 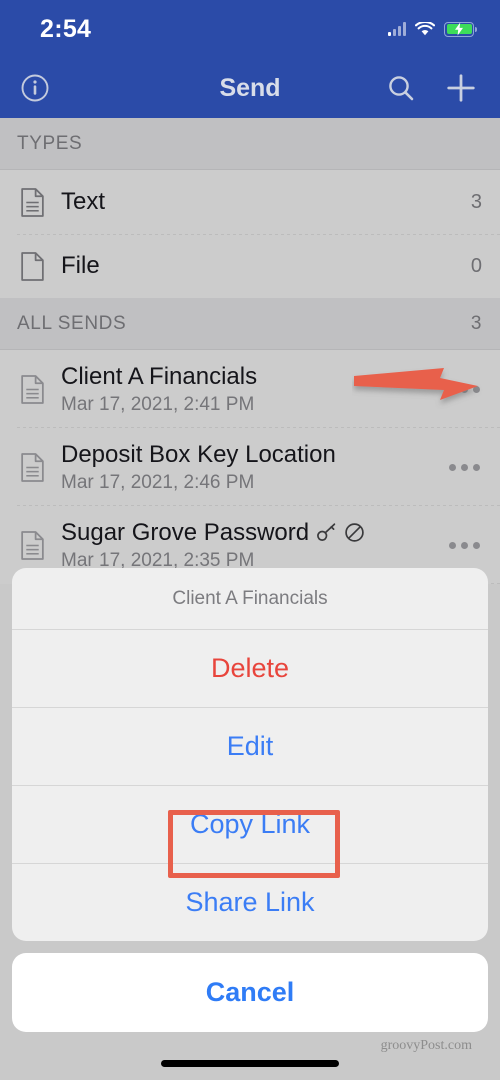 What do you see at coordinates (397, 29) in the screenshot?
I see `cellular-signal-icon` at bounding box center [397, 29].